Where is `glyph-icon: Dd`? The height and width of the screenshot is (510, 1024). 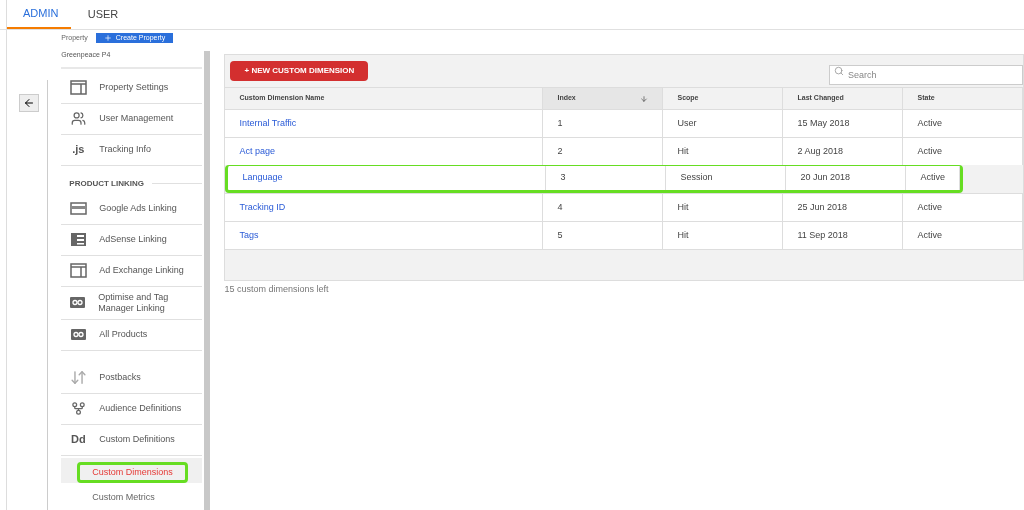
glyph-icon: Dd is located at coordinates (78, 439).